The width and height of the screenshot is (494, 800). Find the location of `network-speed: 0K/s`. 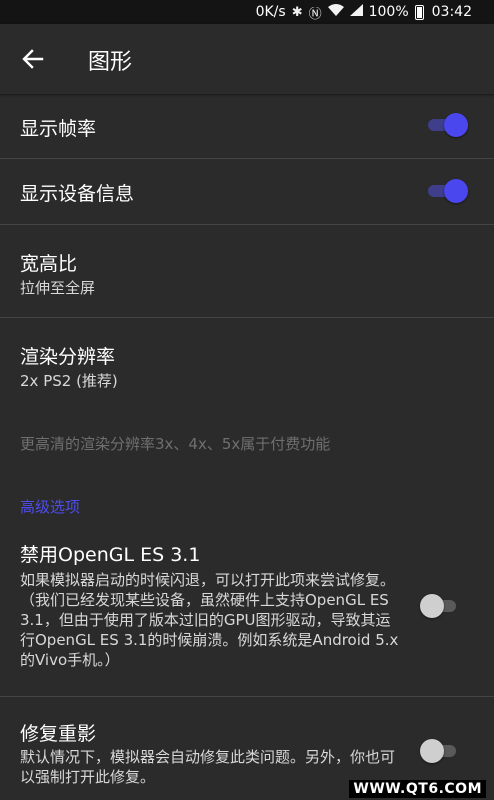

network-speed: 0K/s is located at coordinates (270, 12).